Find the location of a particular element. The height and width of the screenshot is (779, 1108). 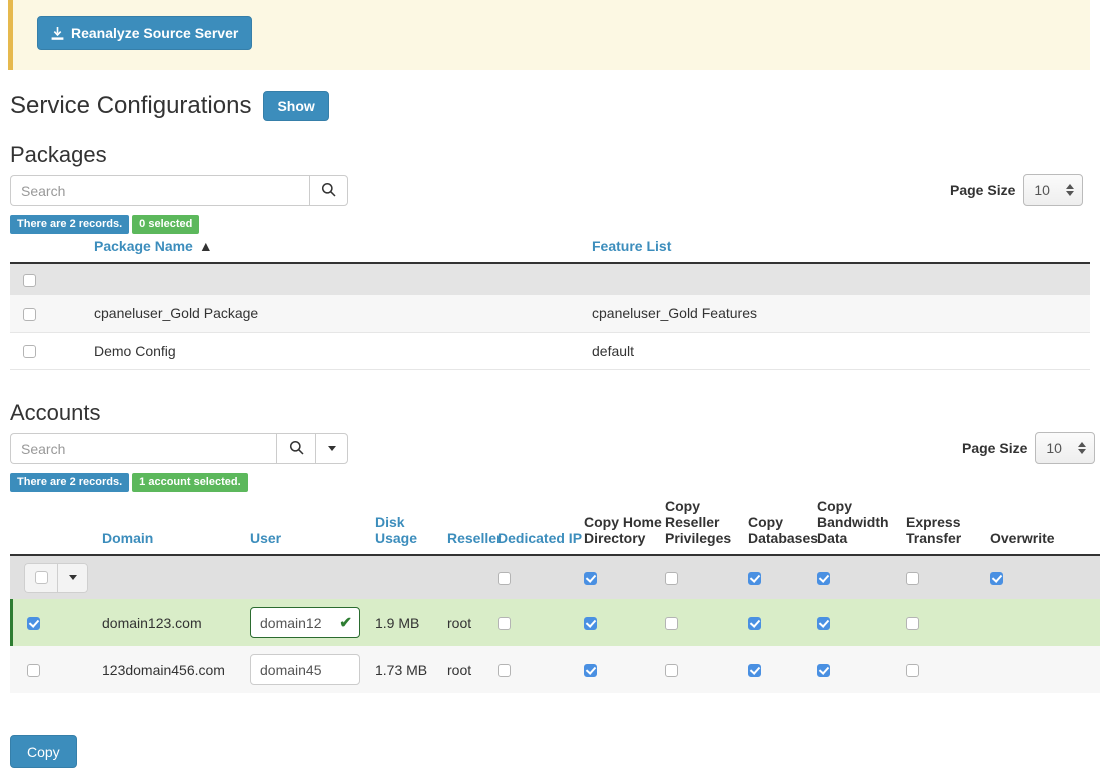

accounts-row-disk-usage: 1.73 MB is located at coordinates (401, 669).